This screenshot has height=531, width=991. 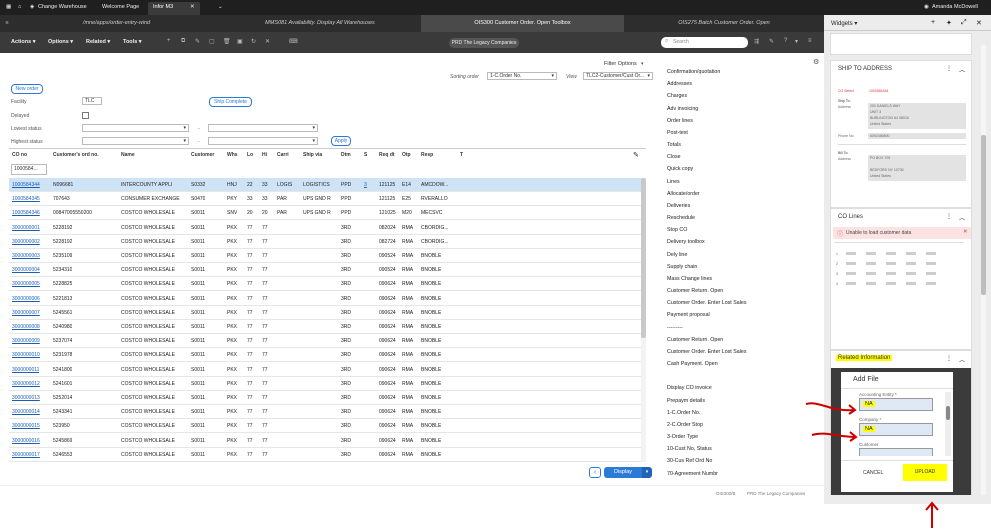 I want to click on cancel-button: CANCEL, so click(x=873, y=473).